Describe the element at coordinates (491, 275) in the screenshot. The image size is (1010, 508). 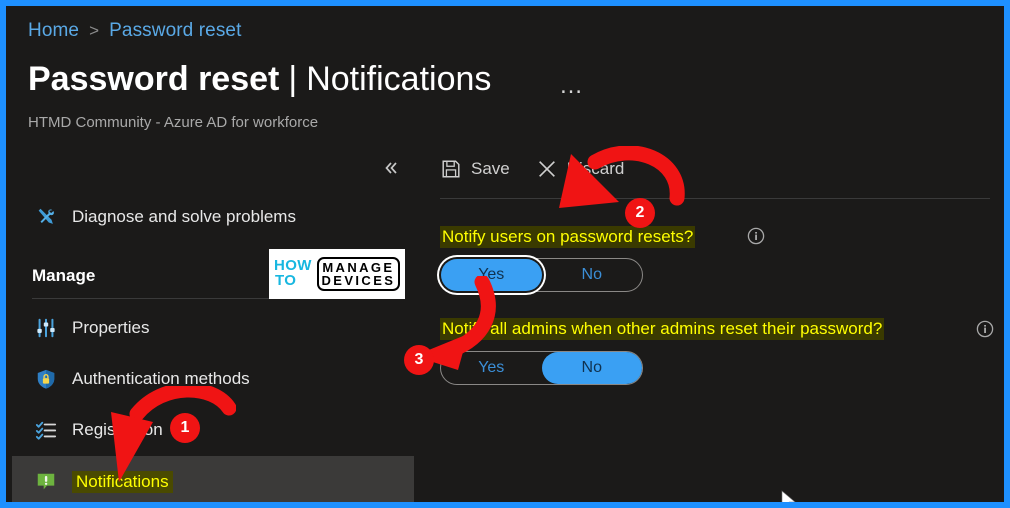
I see `setting-1-option-yes: Yes` at that location.